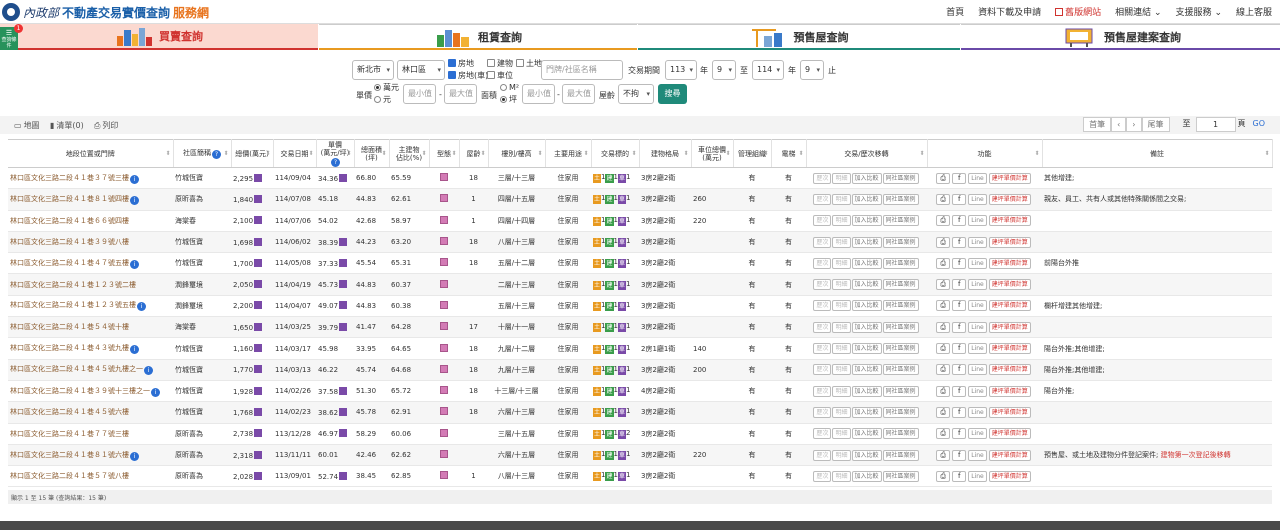 The image size is (1280, 530). Describe the element at coordinates (90, 455) in the screenshot. I see `address-cell: 林口區文化三路二段４１巷８１號六樓 i` at that location.